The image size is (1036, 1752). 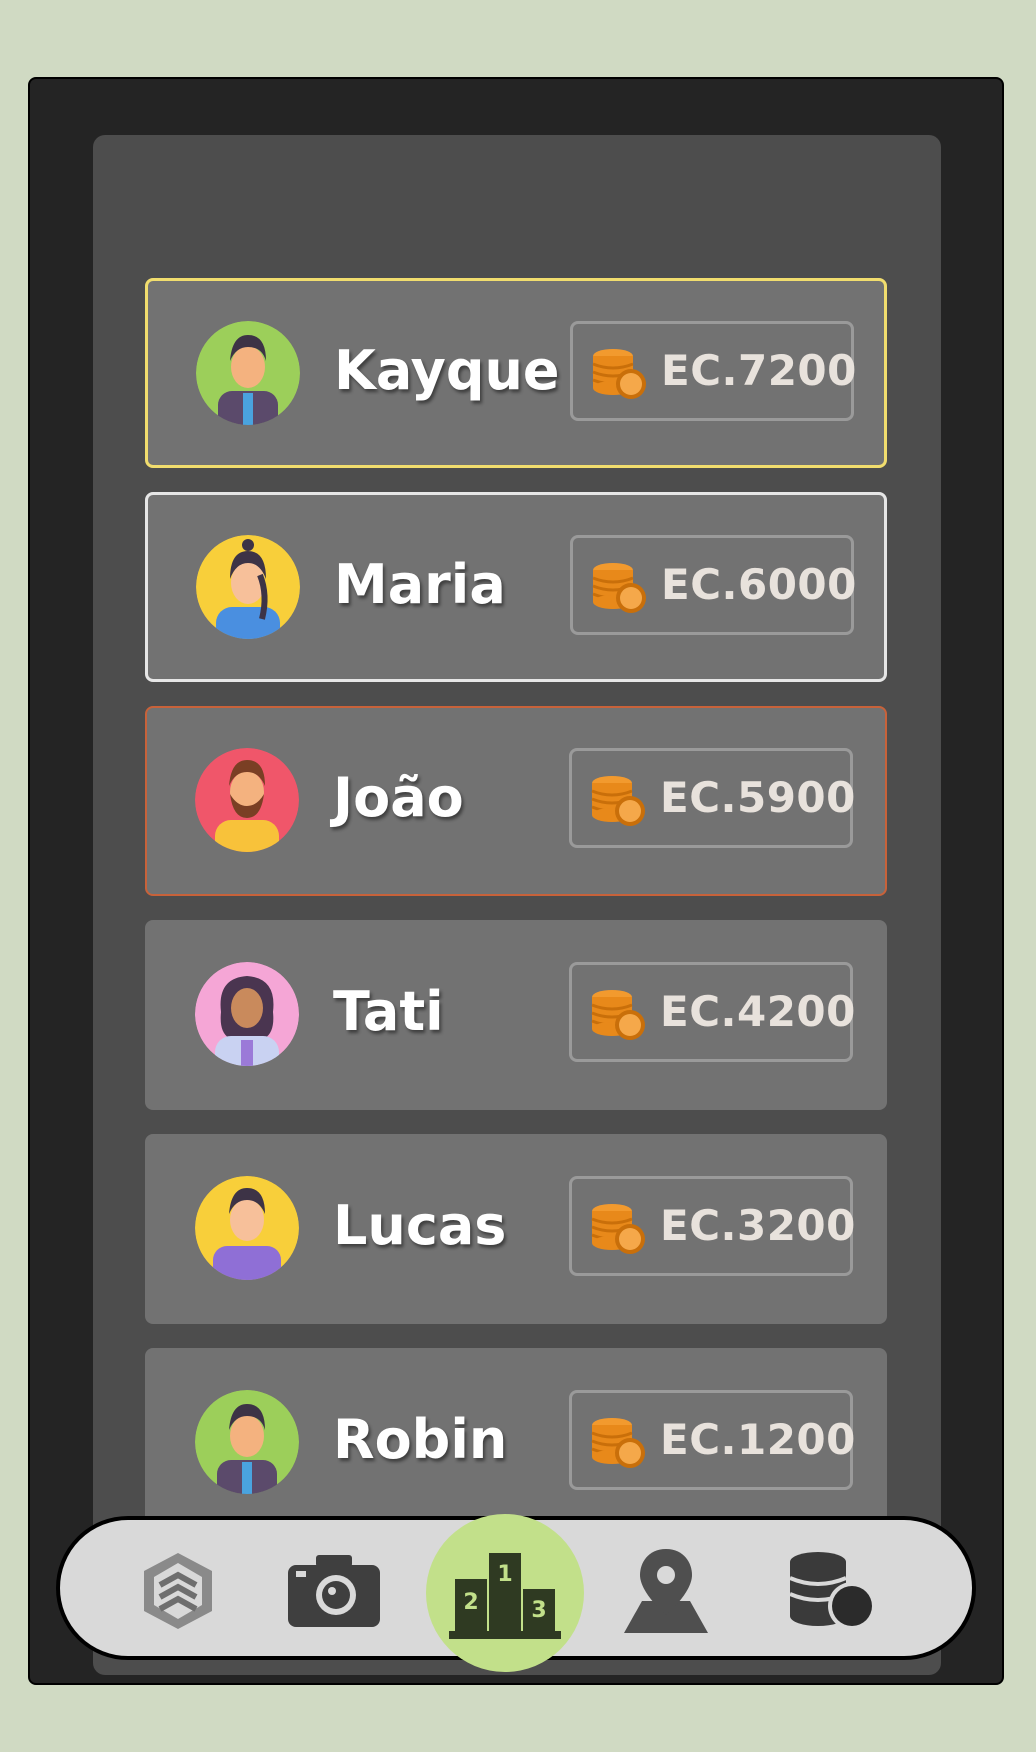 What do you see at coordinates (247, 1014) in the screenshot?
I see `woman-pink-avatar-icon` at bounding box center [247, 1014].